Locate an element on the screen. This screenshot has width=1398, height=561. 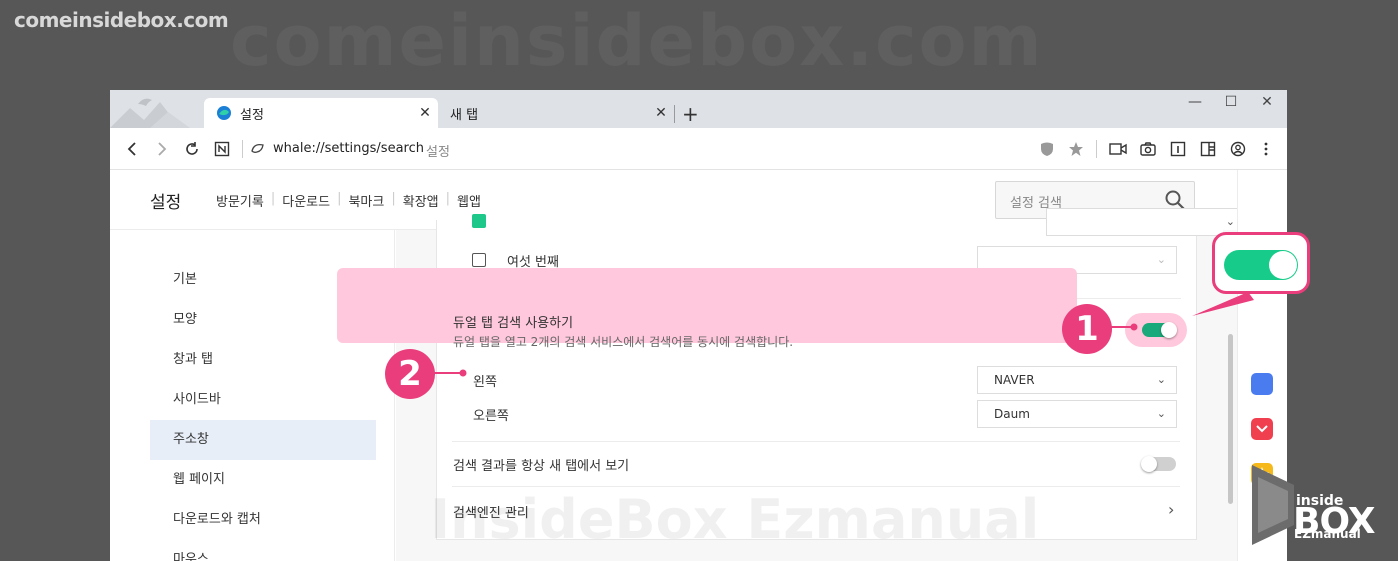
tab-label: 새 탭 is located at coordinates (464, 115).